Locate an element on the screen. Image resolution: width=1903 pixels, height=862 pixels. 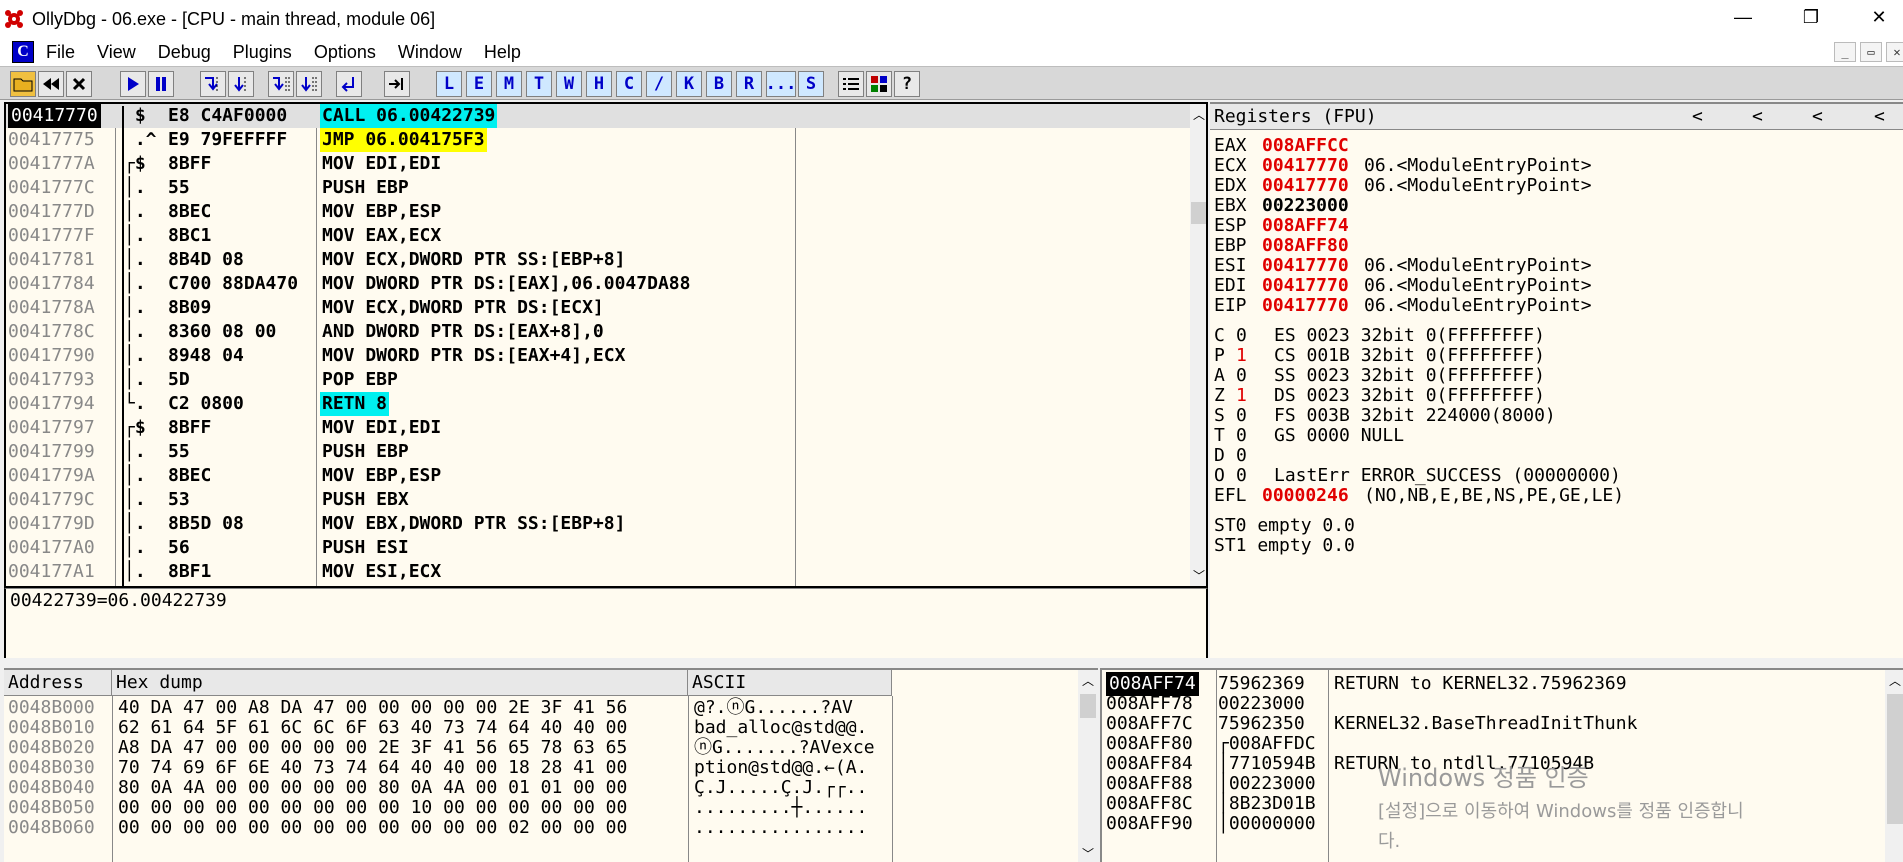
patches-window-button: / is located at coordinates (659, 84).